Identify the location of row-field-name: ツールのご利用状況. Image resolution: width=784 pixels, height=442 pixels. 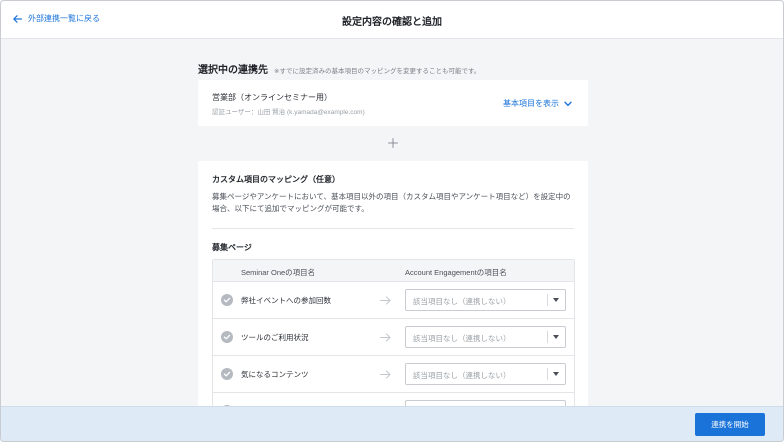
(275, 337).